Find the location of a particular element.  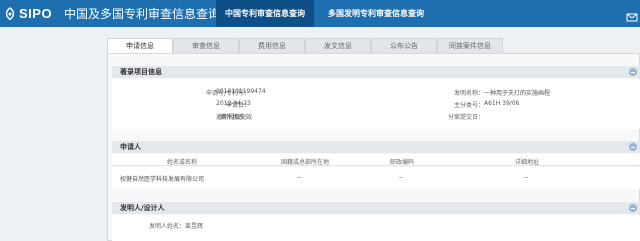

applicant-address-cell: -- is located at coordinates (526, 177).